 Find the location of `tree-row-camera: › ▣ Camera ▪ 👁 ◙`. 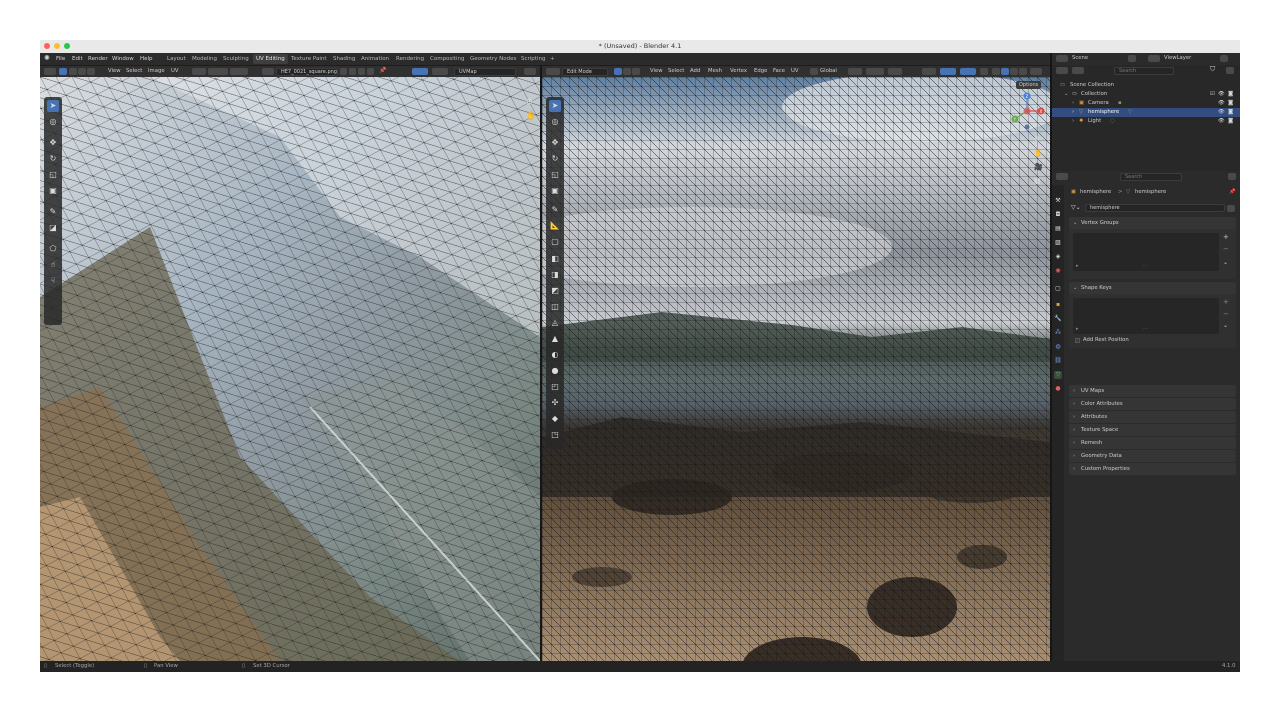

tree-row-camera: › ▣ Camera ▪ 👁 ◙ is located at coordinates (1146, 103).